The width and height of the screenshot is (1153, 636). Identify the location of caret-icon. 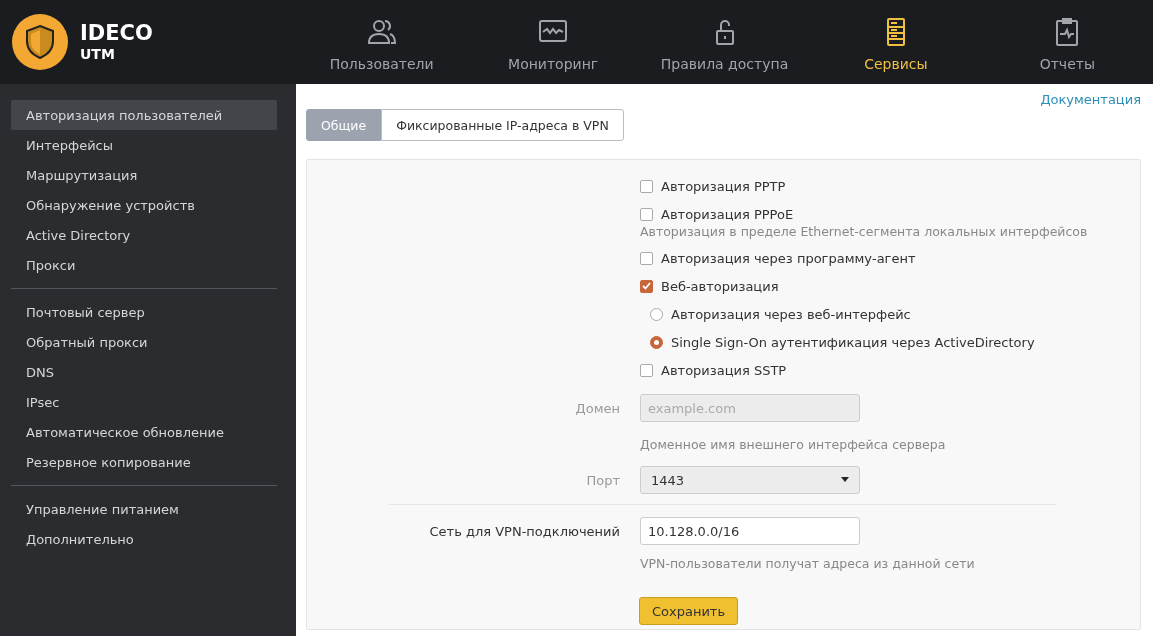
(845, 480).